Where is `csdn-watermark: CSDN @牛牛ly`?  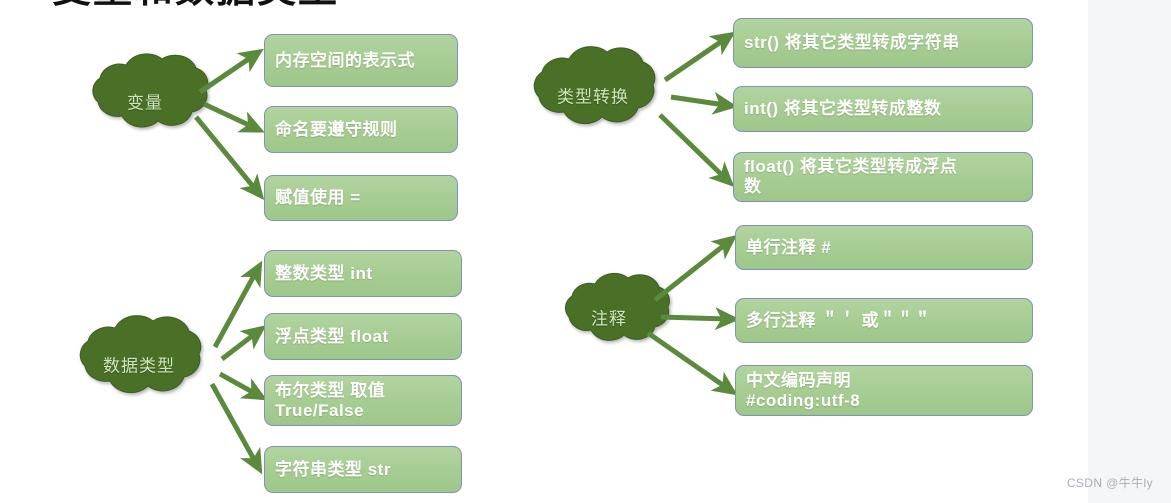 csdn-watermark: CSDN @牛牛ly is located at coordinates (1109, 483).